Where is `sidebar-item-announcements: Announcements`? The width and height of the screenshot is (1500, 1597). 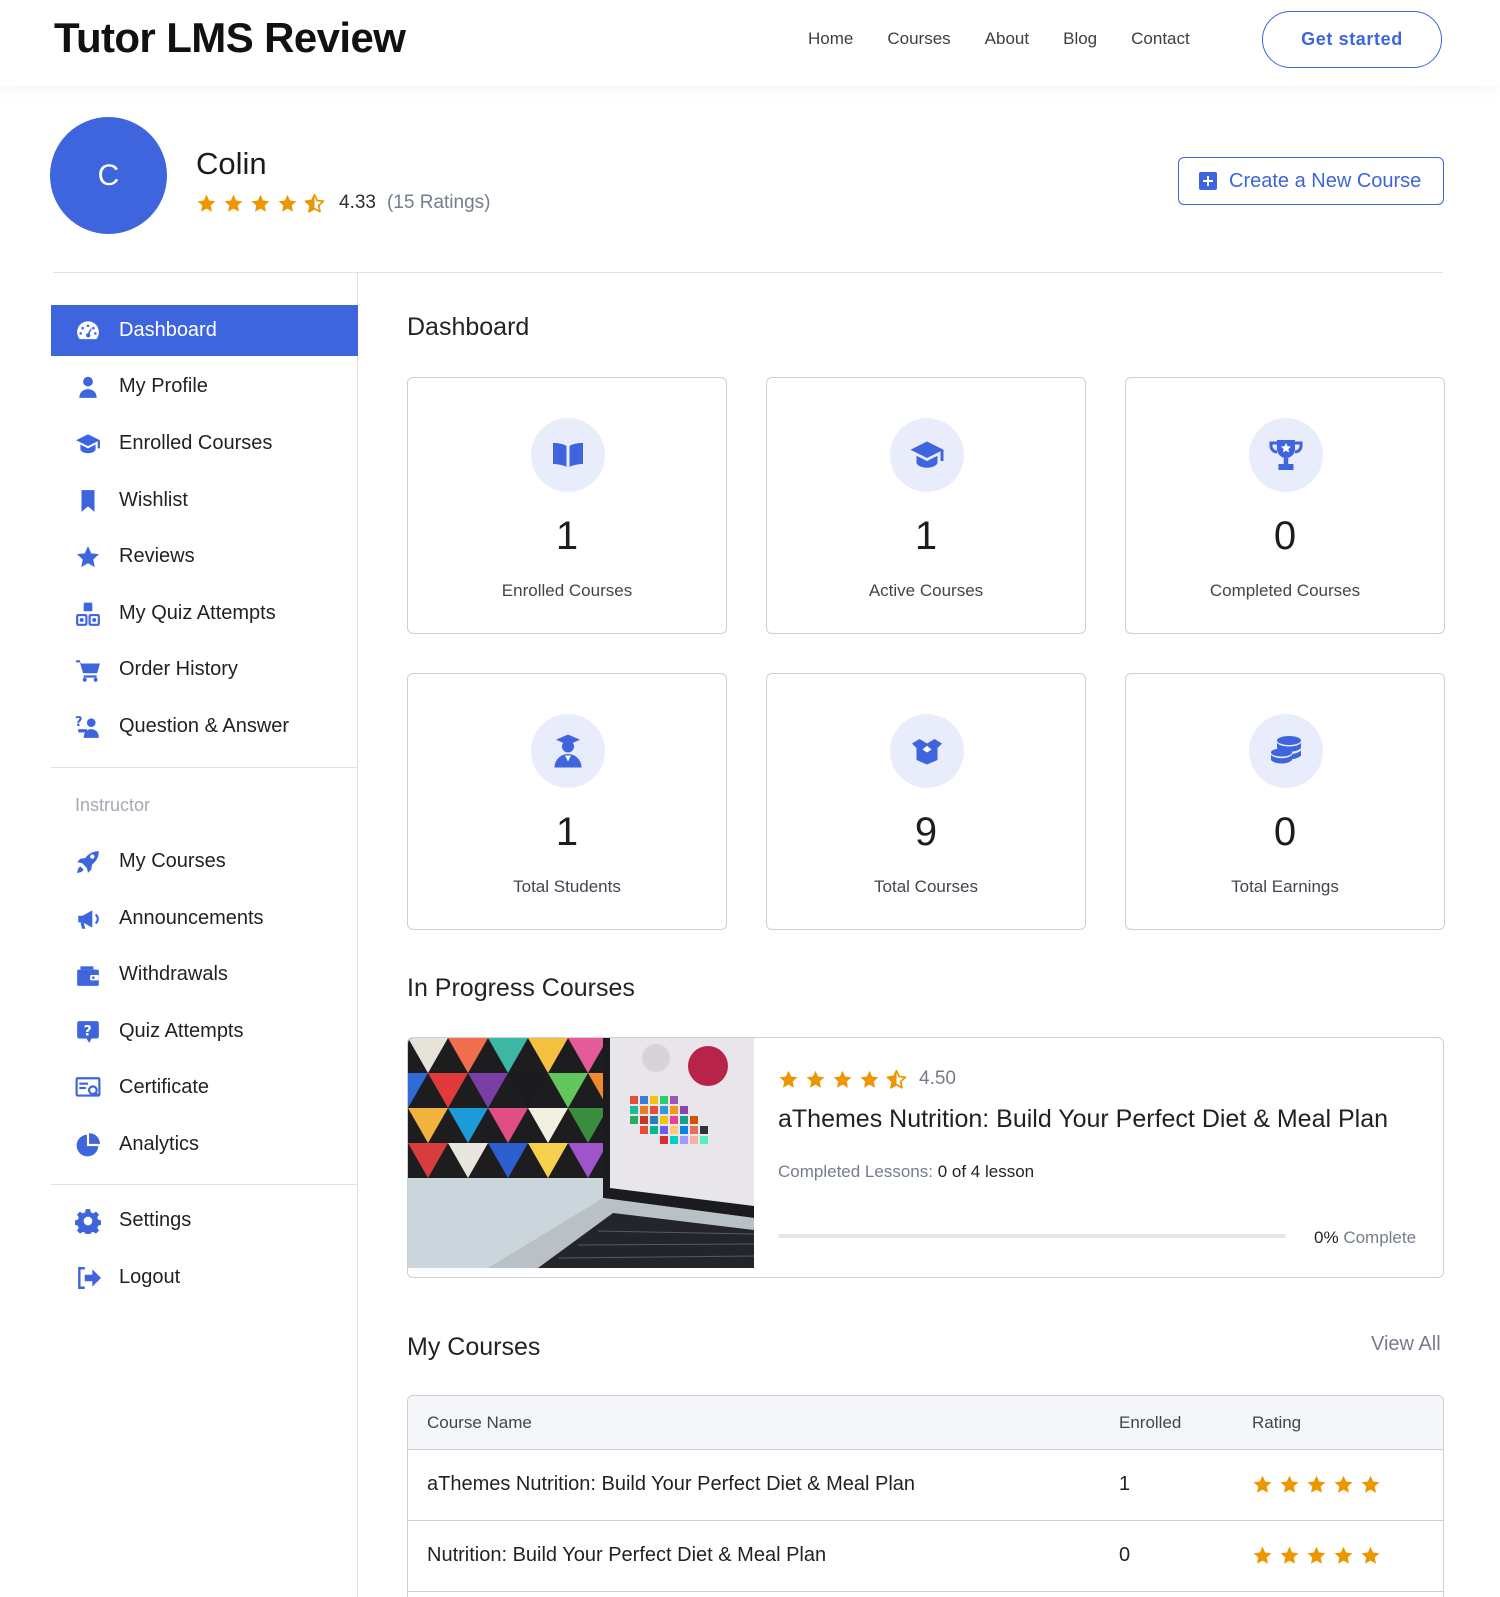 sidebar-item-announcements: Announcements is located at coordinates (204, 918).